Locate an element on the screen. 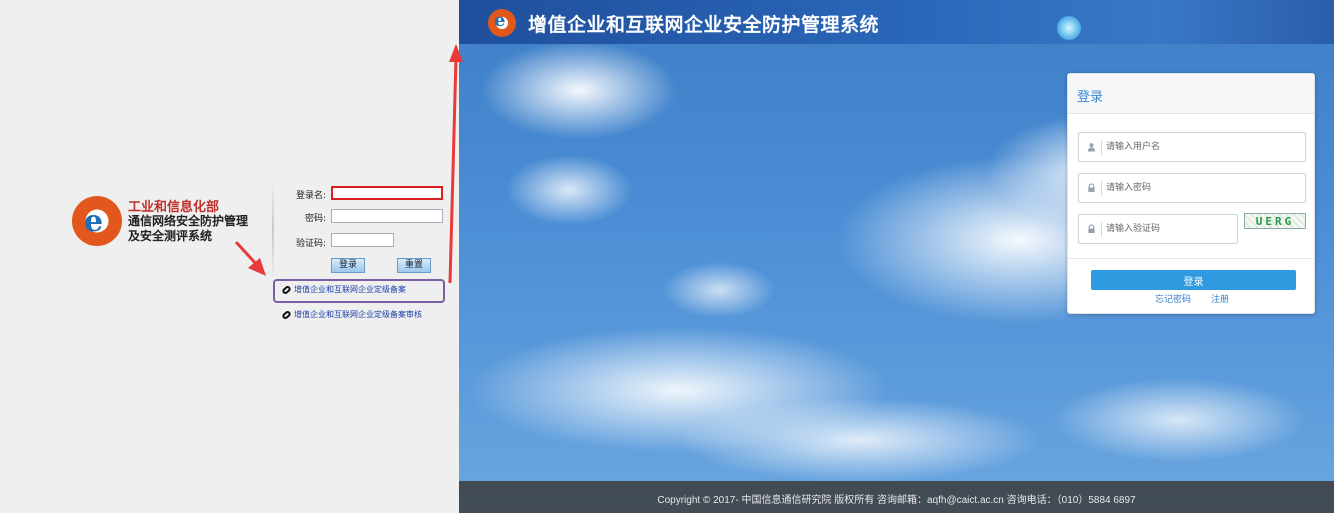 The height and width of the screenshot is (513, 1334). user-icon is located at coordinates (1091, 147).